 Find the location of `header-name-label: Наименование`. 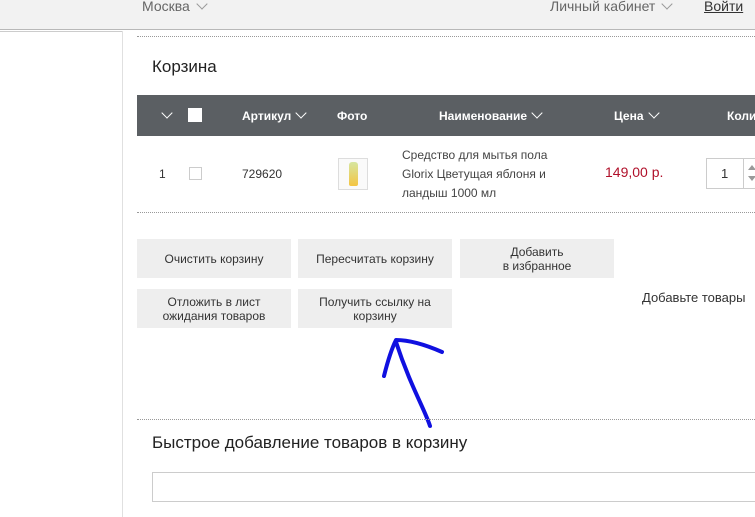

header-name-label: Наименование is located at coordinates (483, 116).